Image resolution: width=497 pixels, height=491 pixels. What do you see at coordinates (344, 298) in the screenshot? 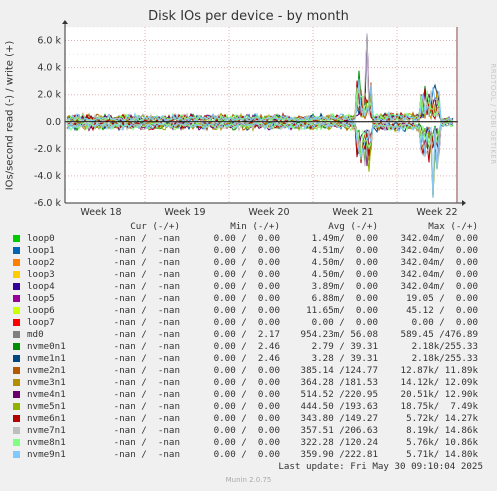
I see `legend-avg: 6.88m/ 0.00` at bounding box center [344, 298].